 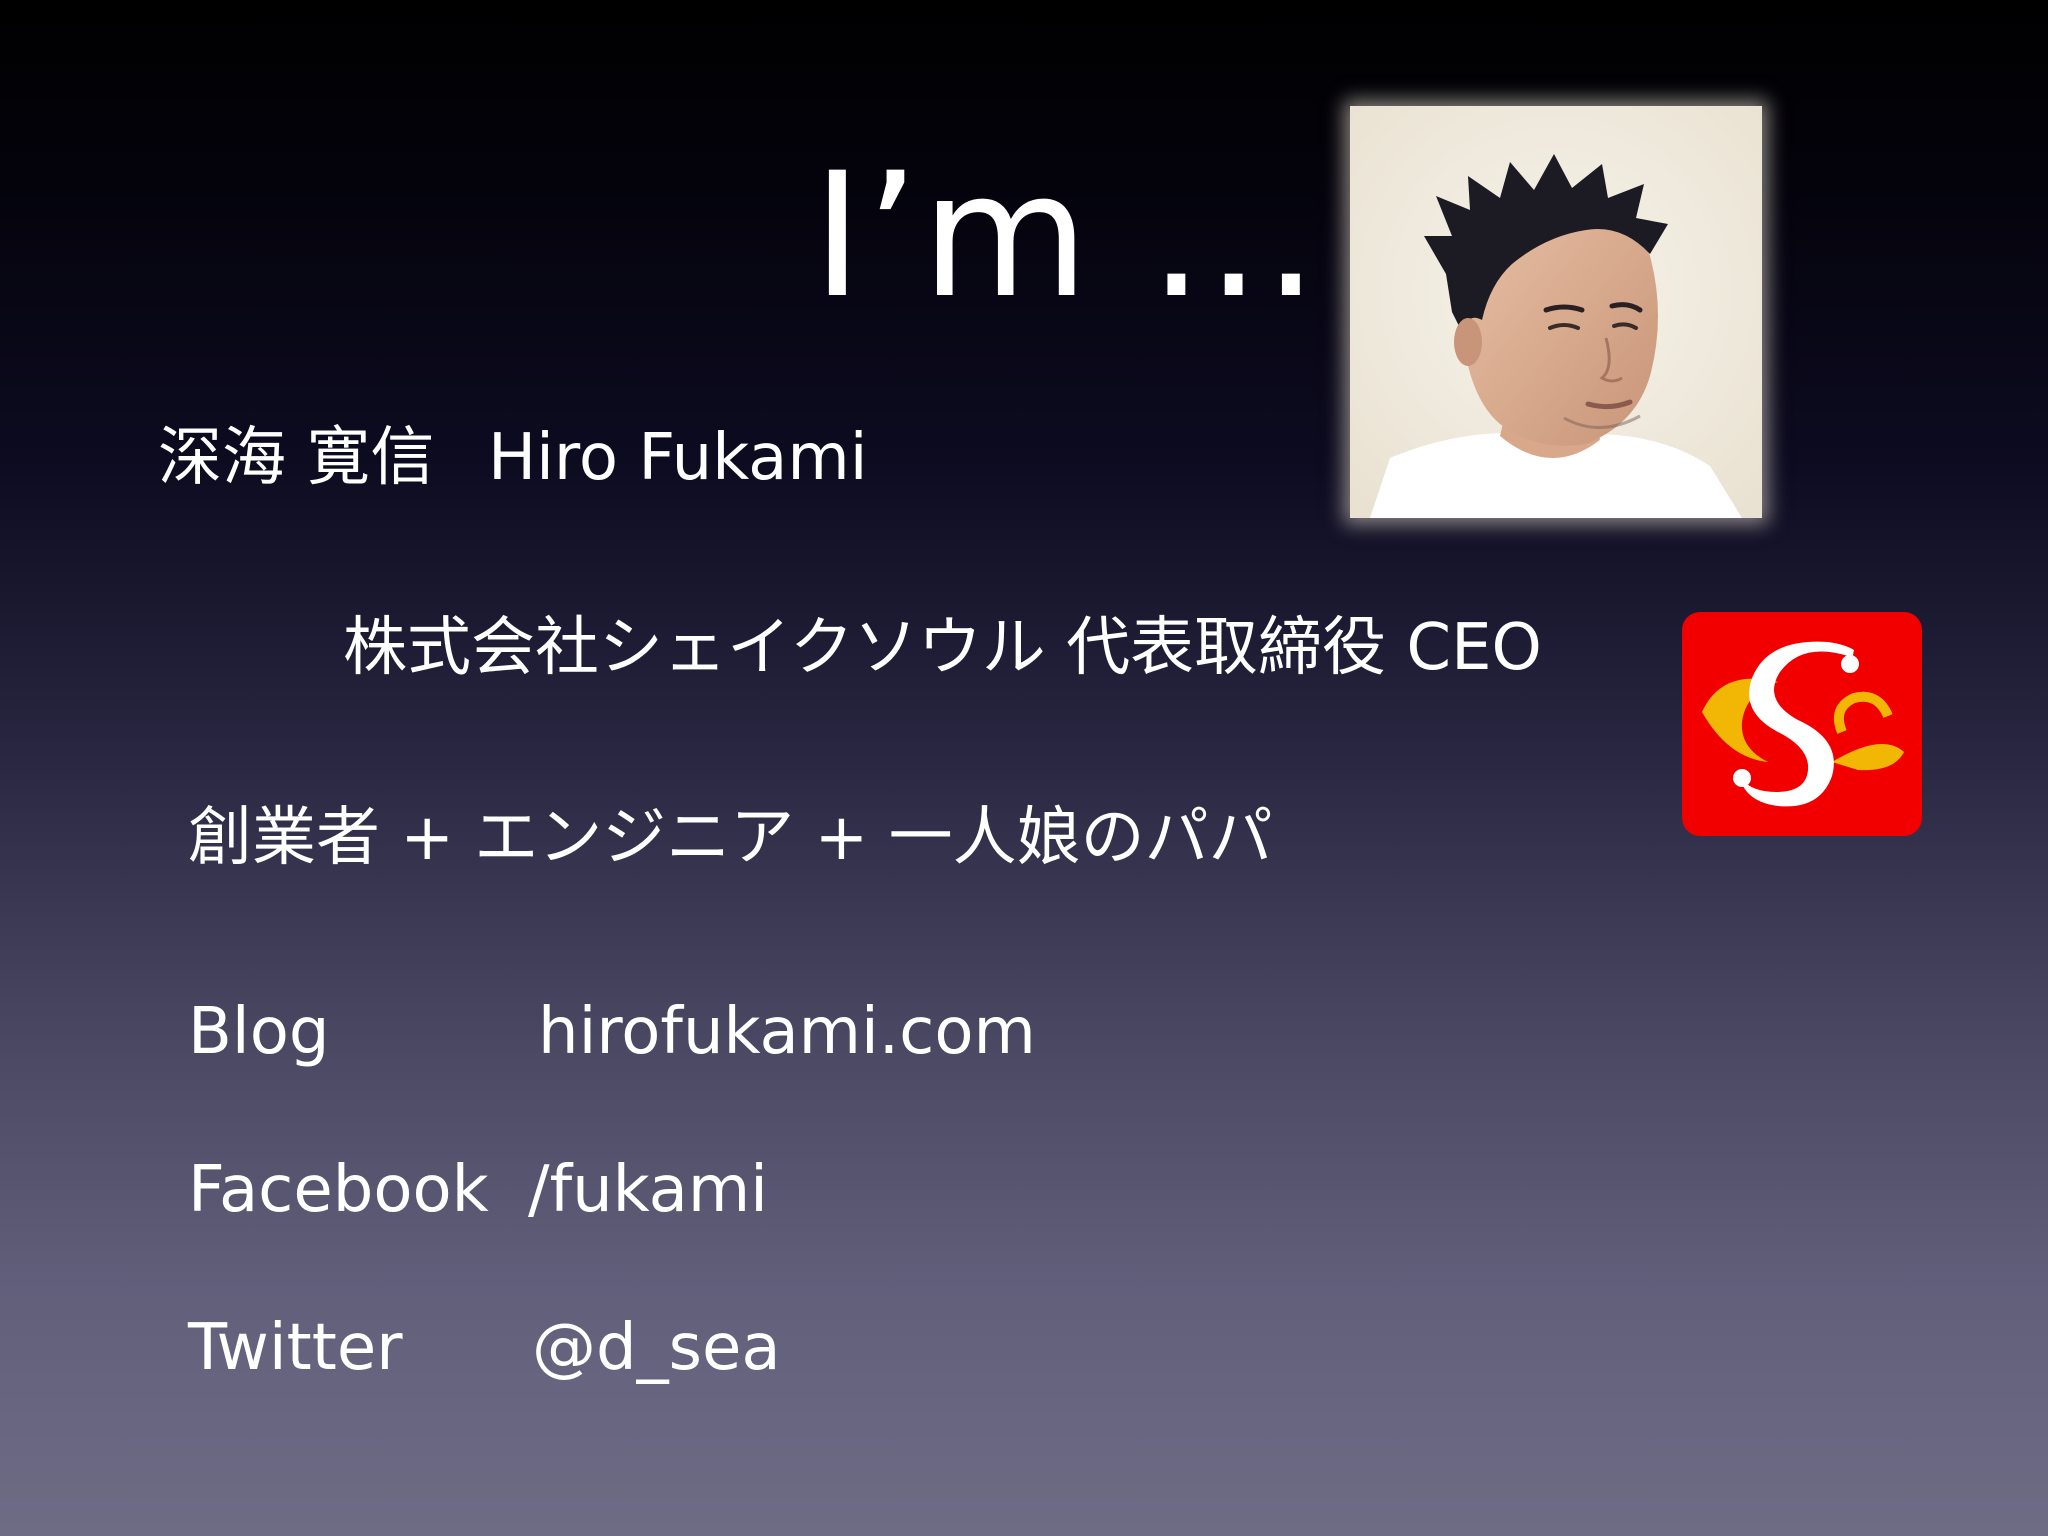 What do you see at coordinates (648, 1190) in the screenshot?
I see `facebook-value: /fukami` at bounding box center [648, 1190].